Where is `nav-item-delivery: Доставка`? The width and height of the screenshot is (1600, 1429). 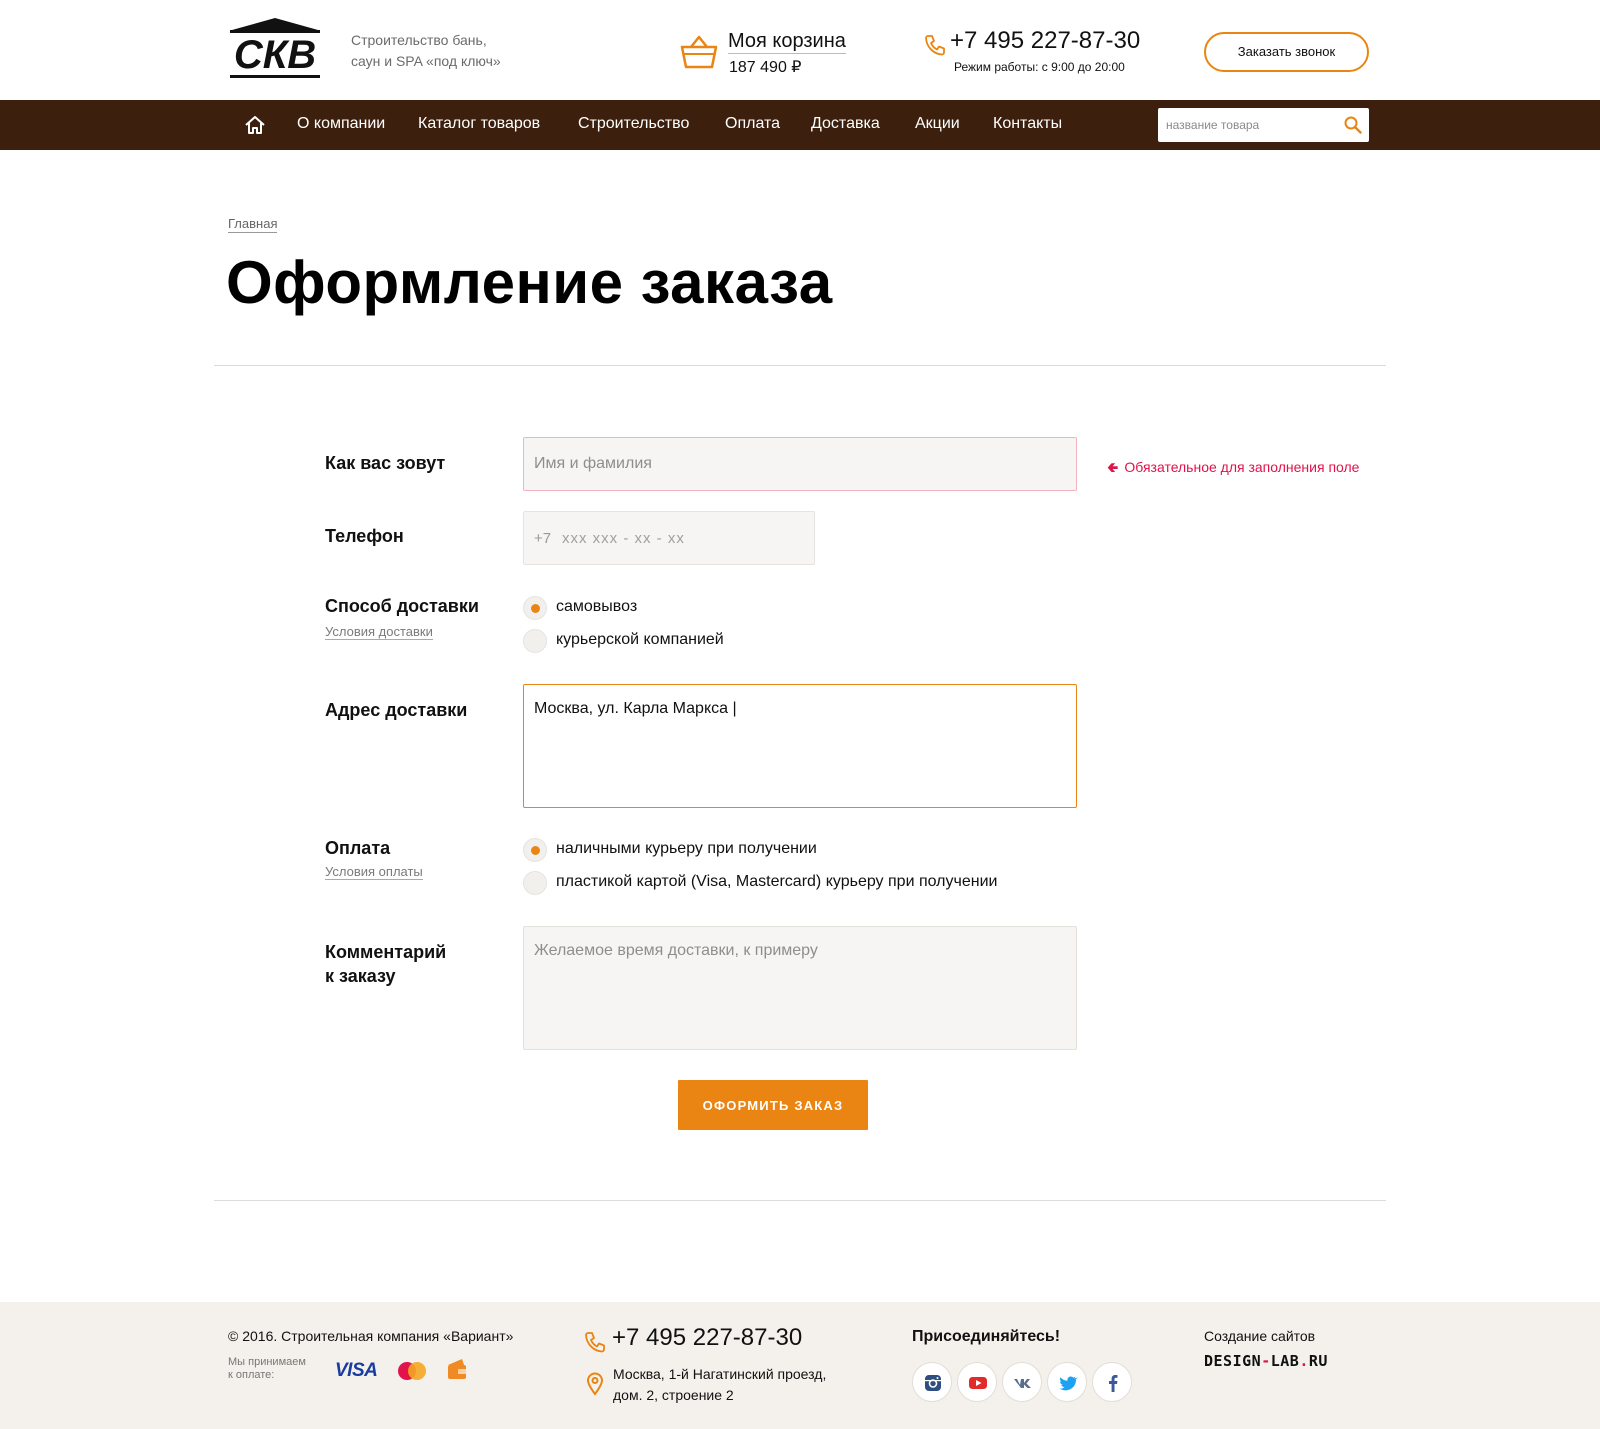 nav-item-delivery: Доставка is located at coordinates (845, 124).